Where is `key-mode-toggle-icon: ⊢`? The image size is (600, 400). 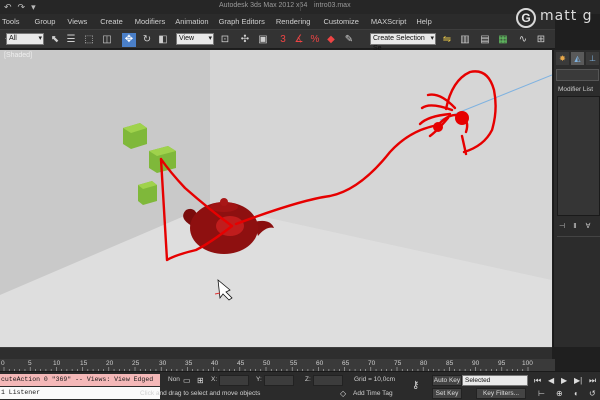
key-mode-toggle-icon: ⊢ is located at coordinates (541, 393).